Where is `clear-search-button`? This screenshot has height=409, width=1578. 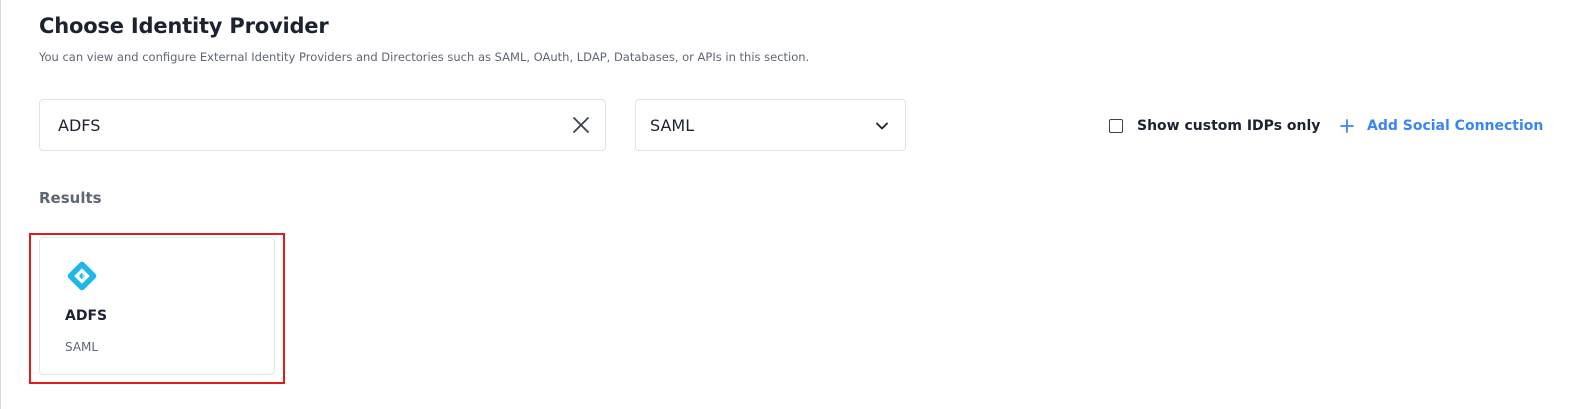 clear-search-button is located at coordinates (581, 125).